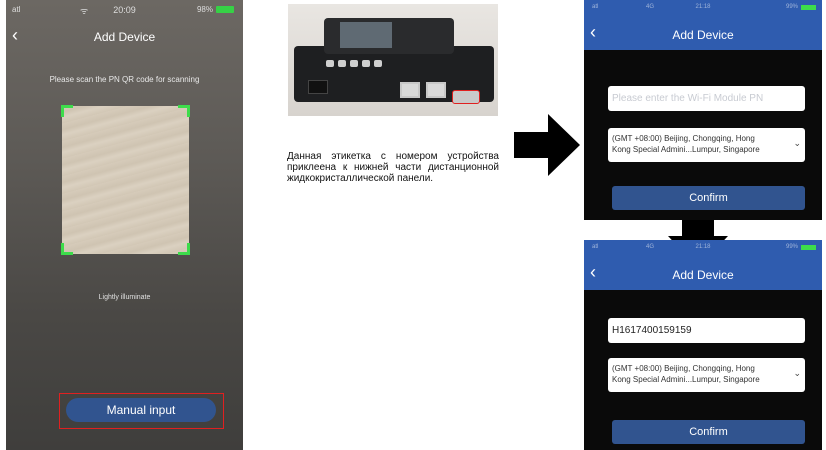  What do you see at coordinates (706, 330) in the screenshot?
I see `pn-input: H1617400159159` at bounding box center [706, 330].